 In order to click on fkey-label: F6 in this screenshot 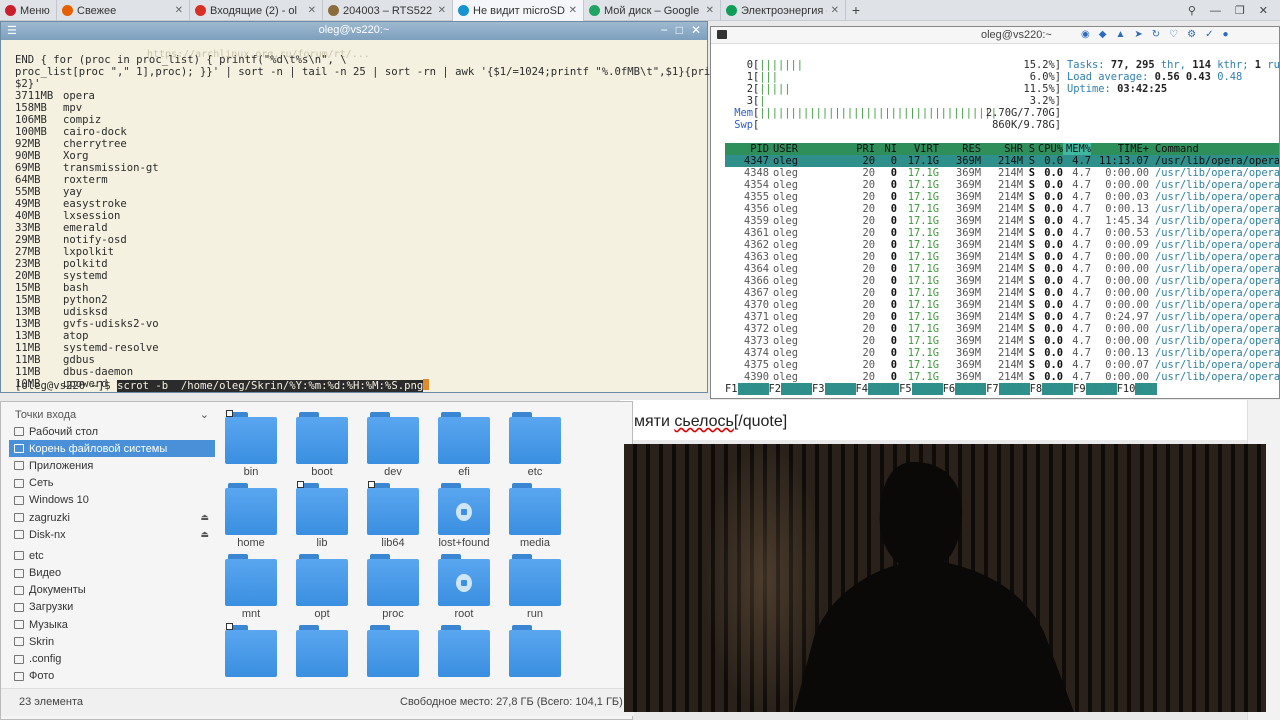, I will do `click(949, 389)`.